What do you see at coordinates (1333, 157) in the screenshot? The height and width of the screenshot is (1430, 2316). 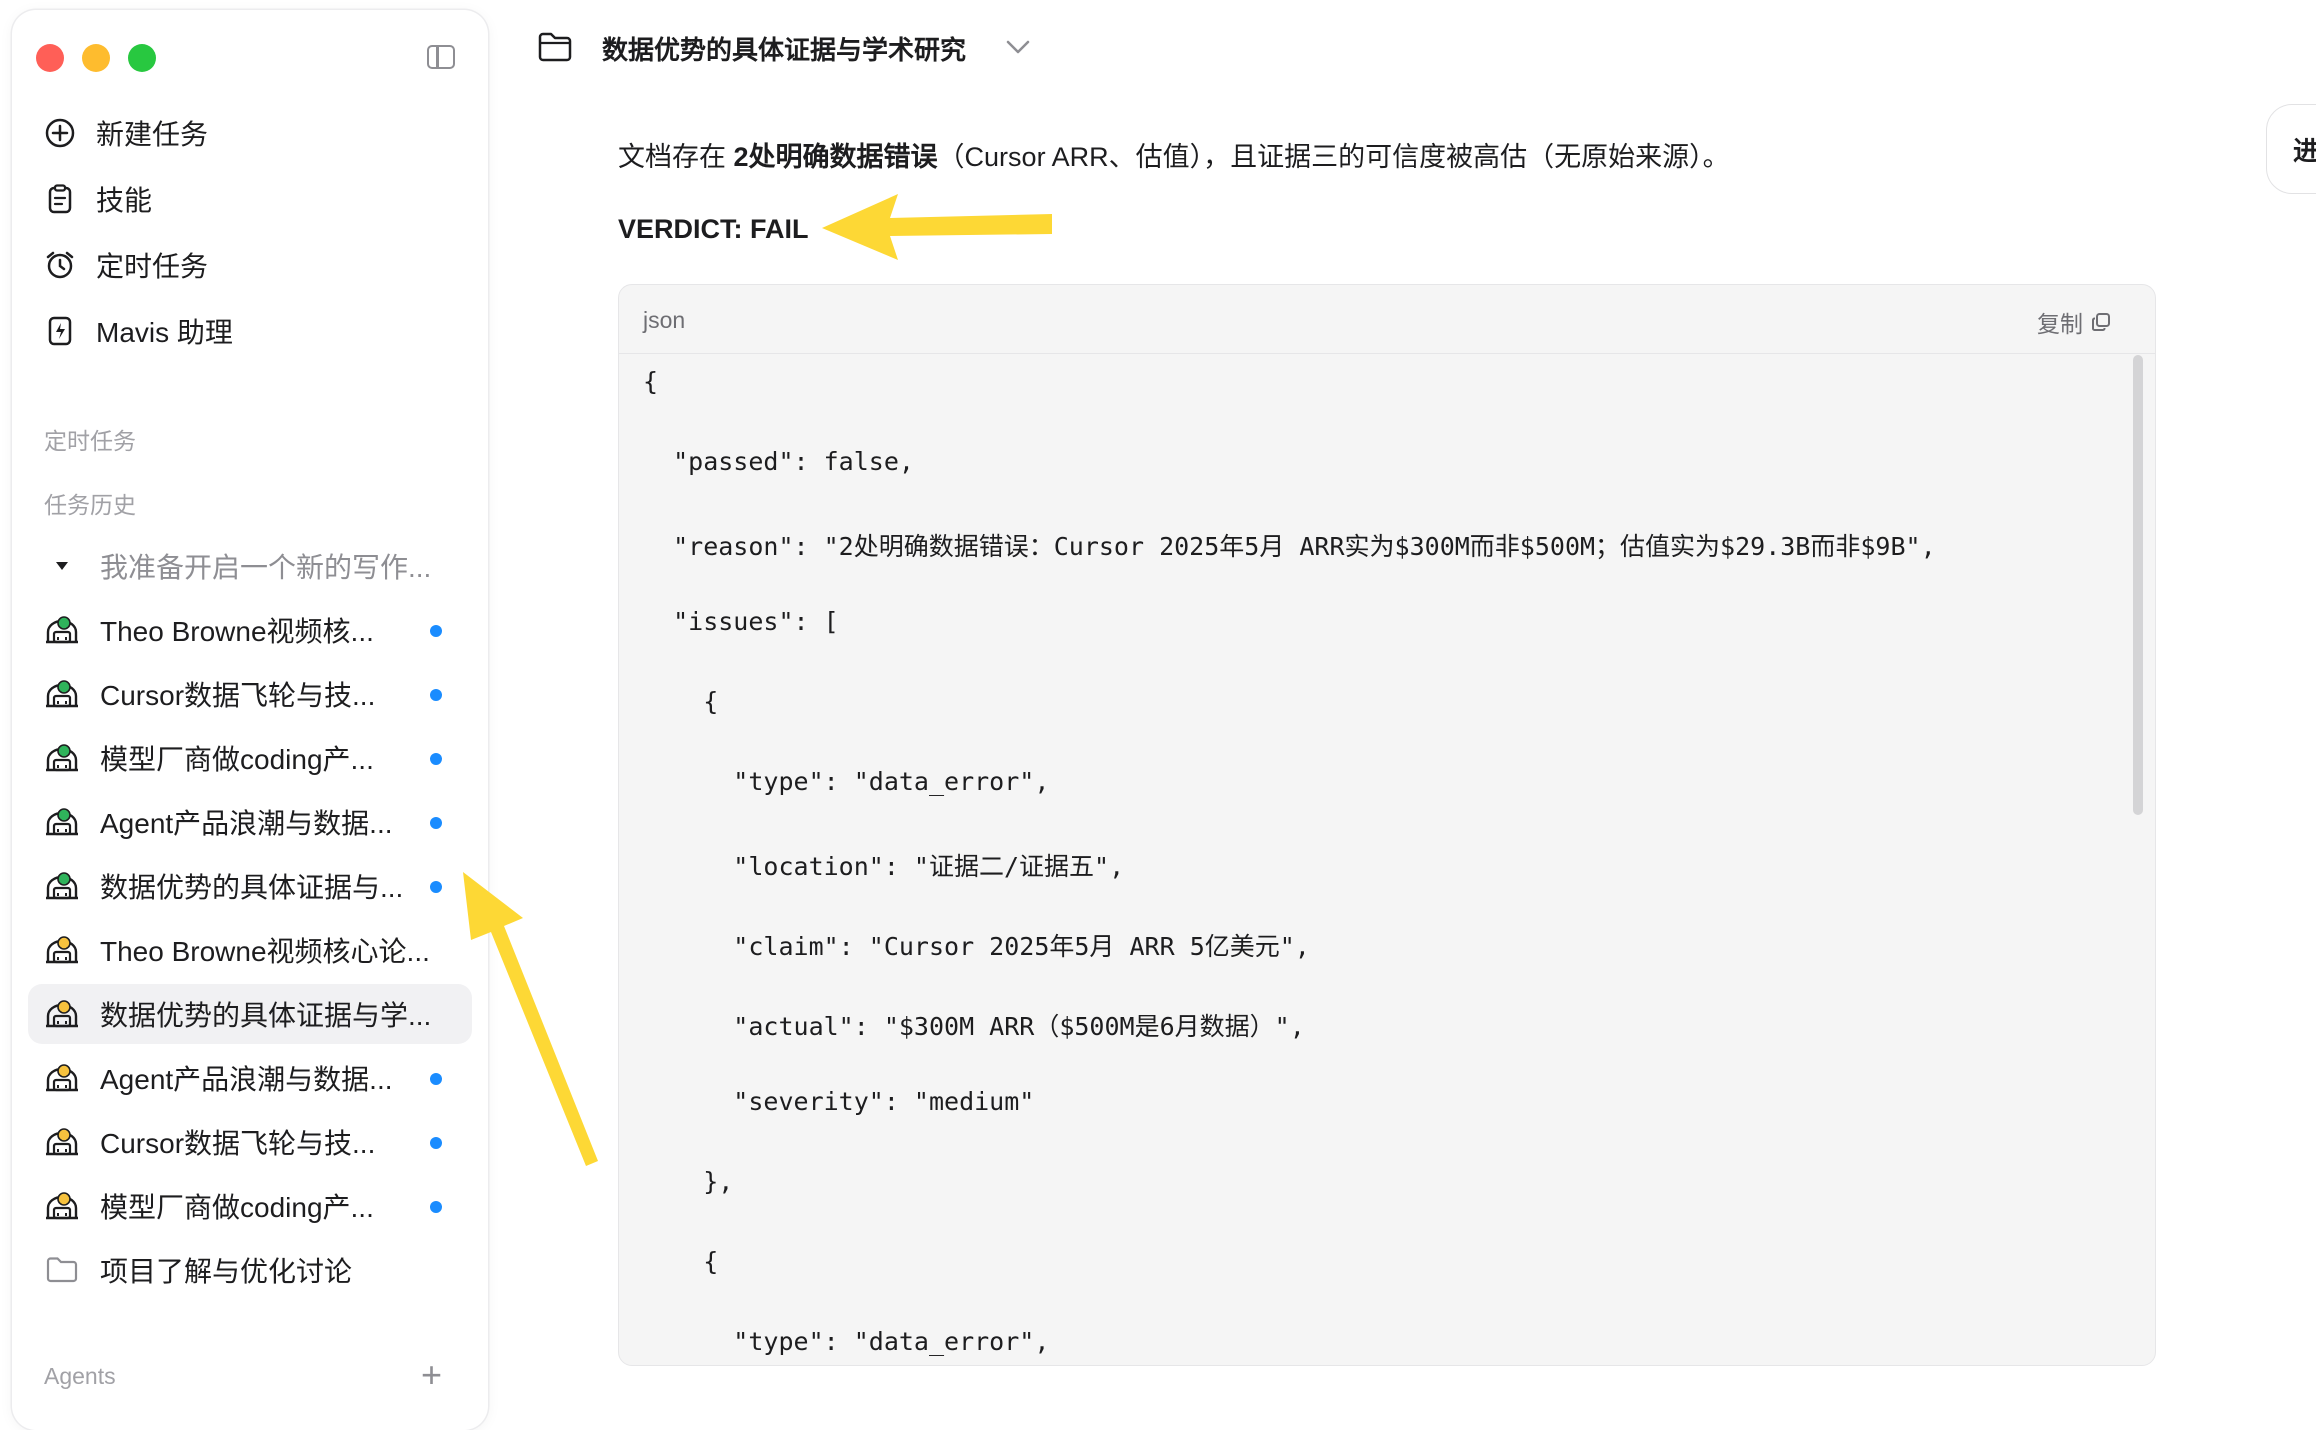 I see `summary-suffix: （Cursor ARR、估值），且证据三的可信度被高估（无原始来源）。` at bounding box center [1333, 157].